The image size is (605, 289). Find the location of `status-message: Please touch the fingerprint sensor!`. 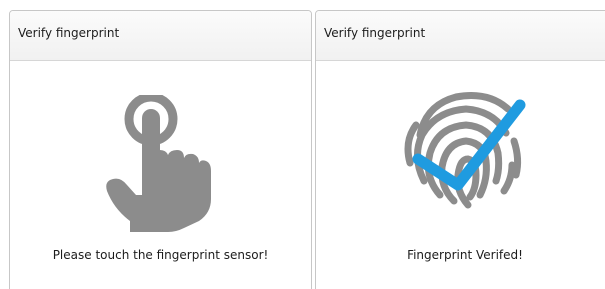

status-message: Please touch the fingerprint sensor! is located at coordinates (160, 255).